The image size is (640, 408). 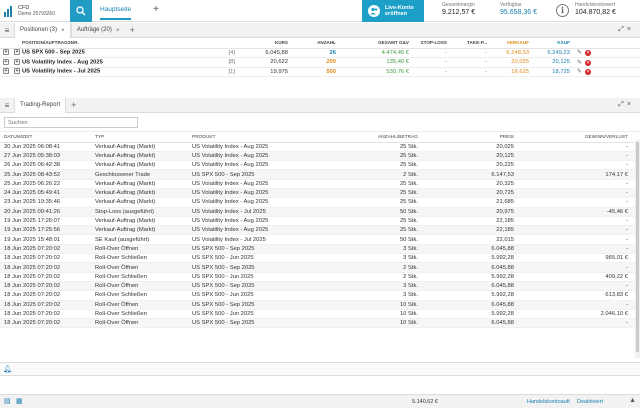 I want to click on report-product: US SPX 500 - Sep 2025, so click(x=259, y=305).